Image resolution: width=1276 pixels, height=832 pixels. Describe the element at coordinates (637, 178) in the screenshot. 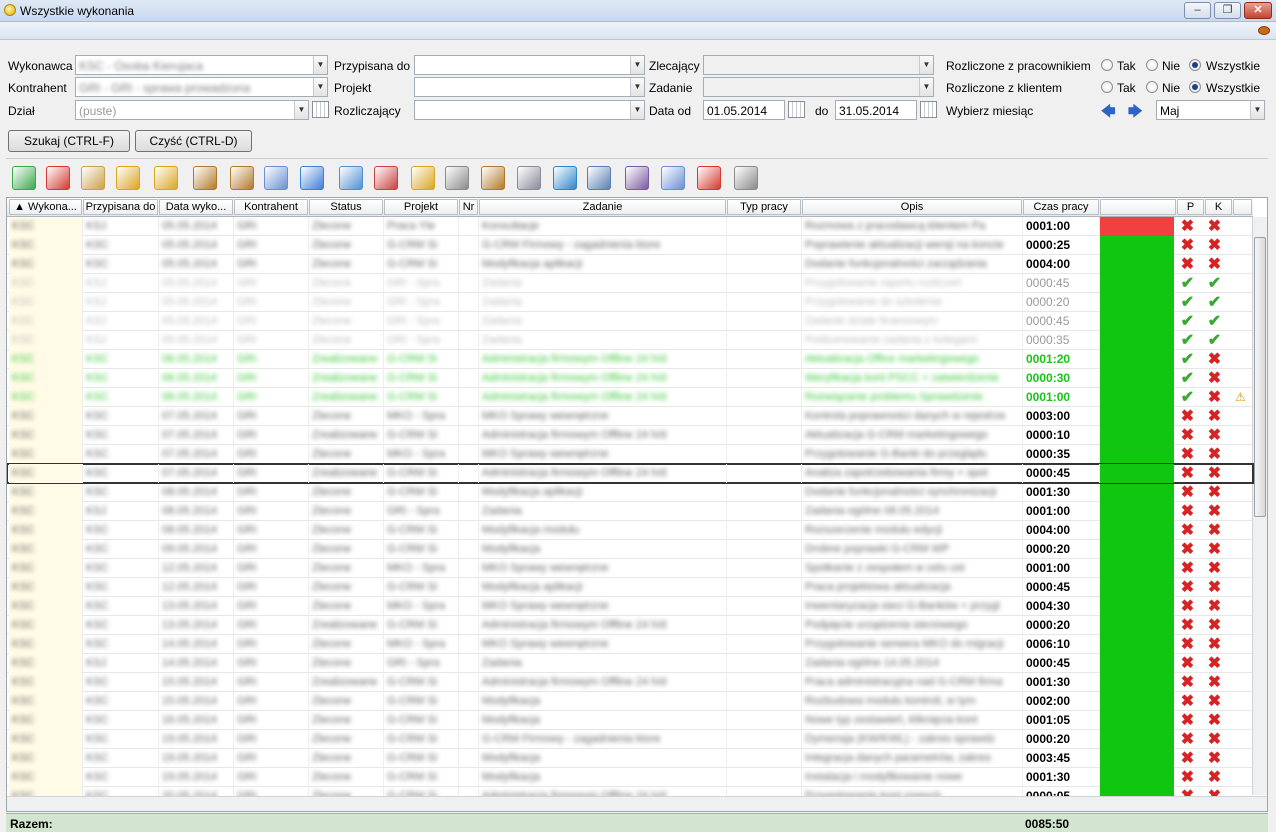

I see `sum-icon` at that location.